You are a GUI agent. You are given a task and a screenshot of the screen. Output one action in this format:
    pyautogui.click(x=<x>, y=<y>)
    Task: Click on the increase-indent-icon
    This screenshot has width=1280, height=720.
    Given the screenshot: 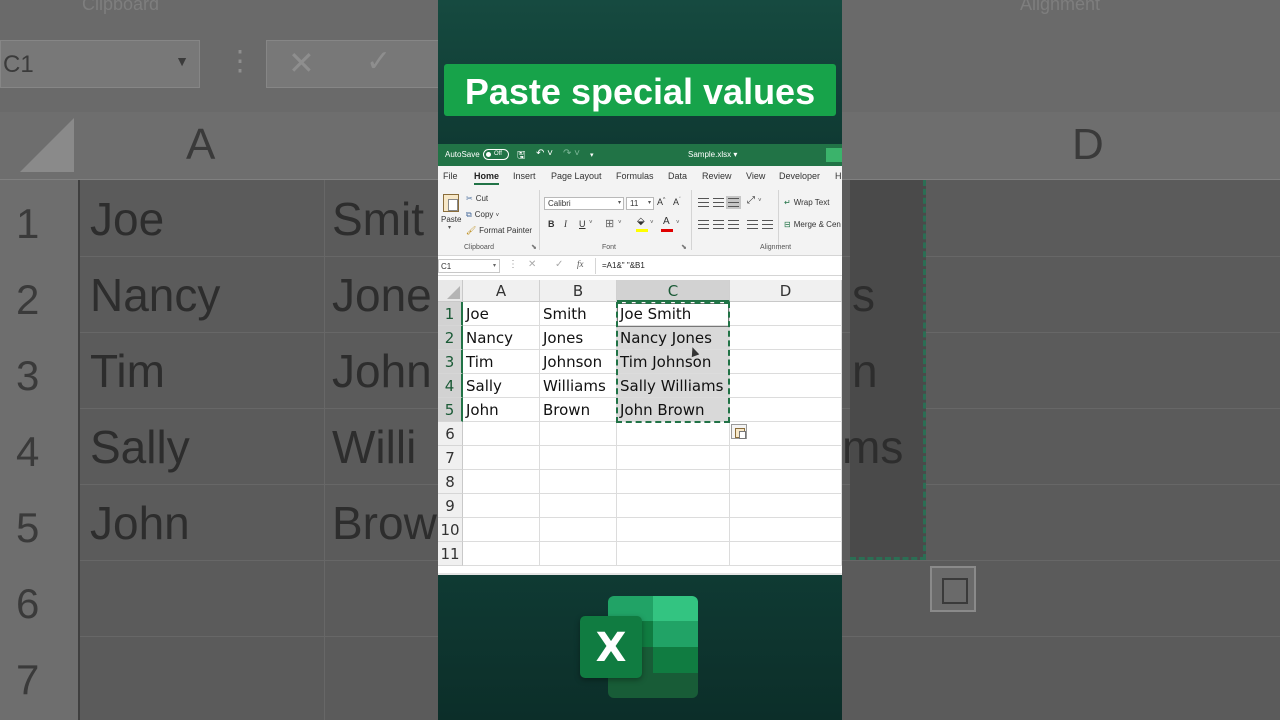 What is the action you would take?
    pyautogui.click(x=767, y=224)
    